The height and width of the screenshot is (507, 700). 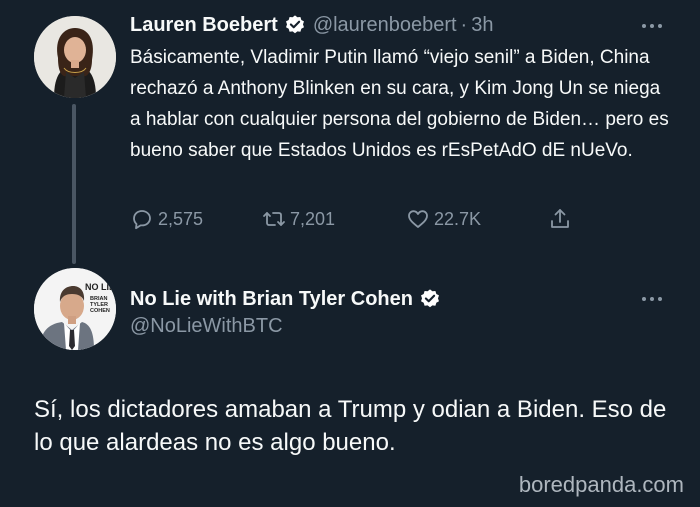 I want to click on author-handle: @NoLieWithBTC, so click(x=206, y=326).